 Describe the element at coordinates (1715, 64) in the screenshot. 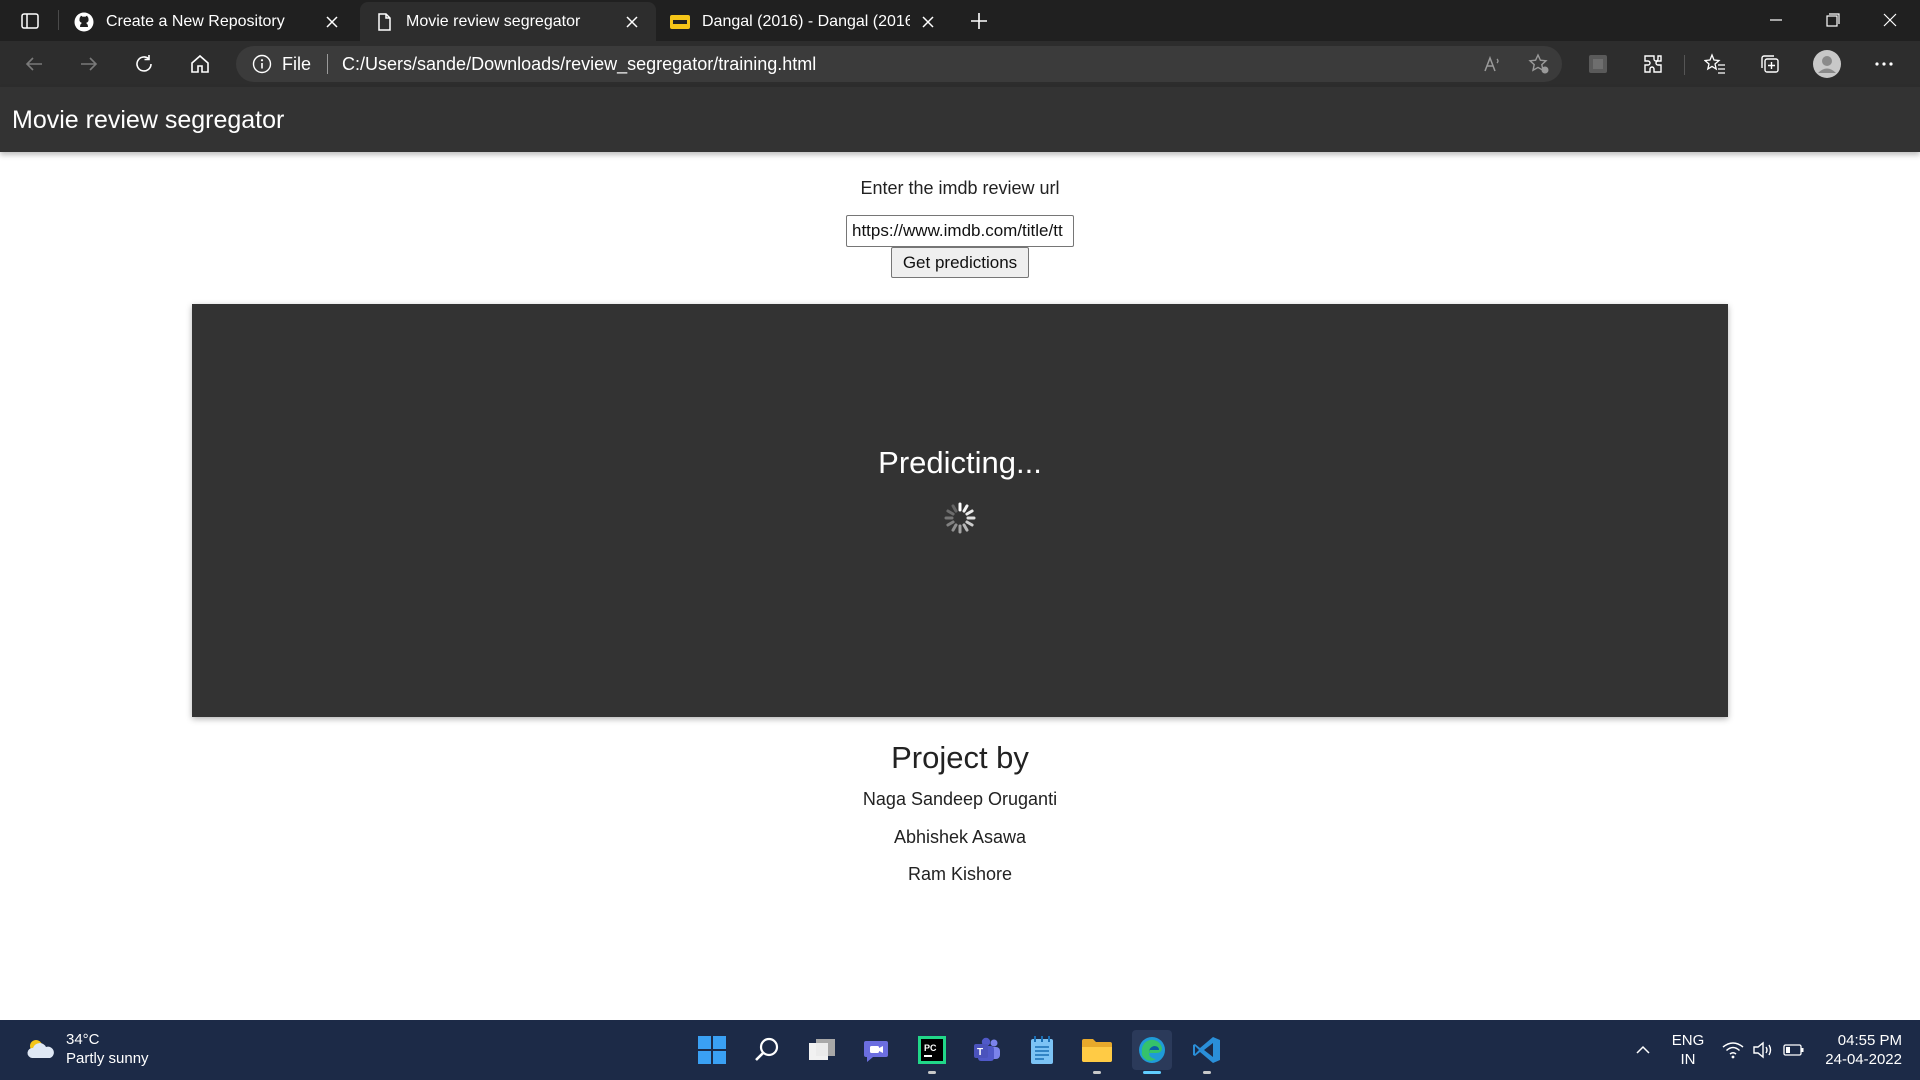

I see `favorites-icon` at that location.